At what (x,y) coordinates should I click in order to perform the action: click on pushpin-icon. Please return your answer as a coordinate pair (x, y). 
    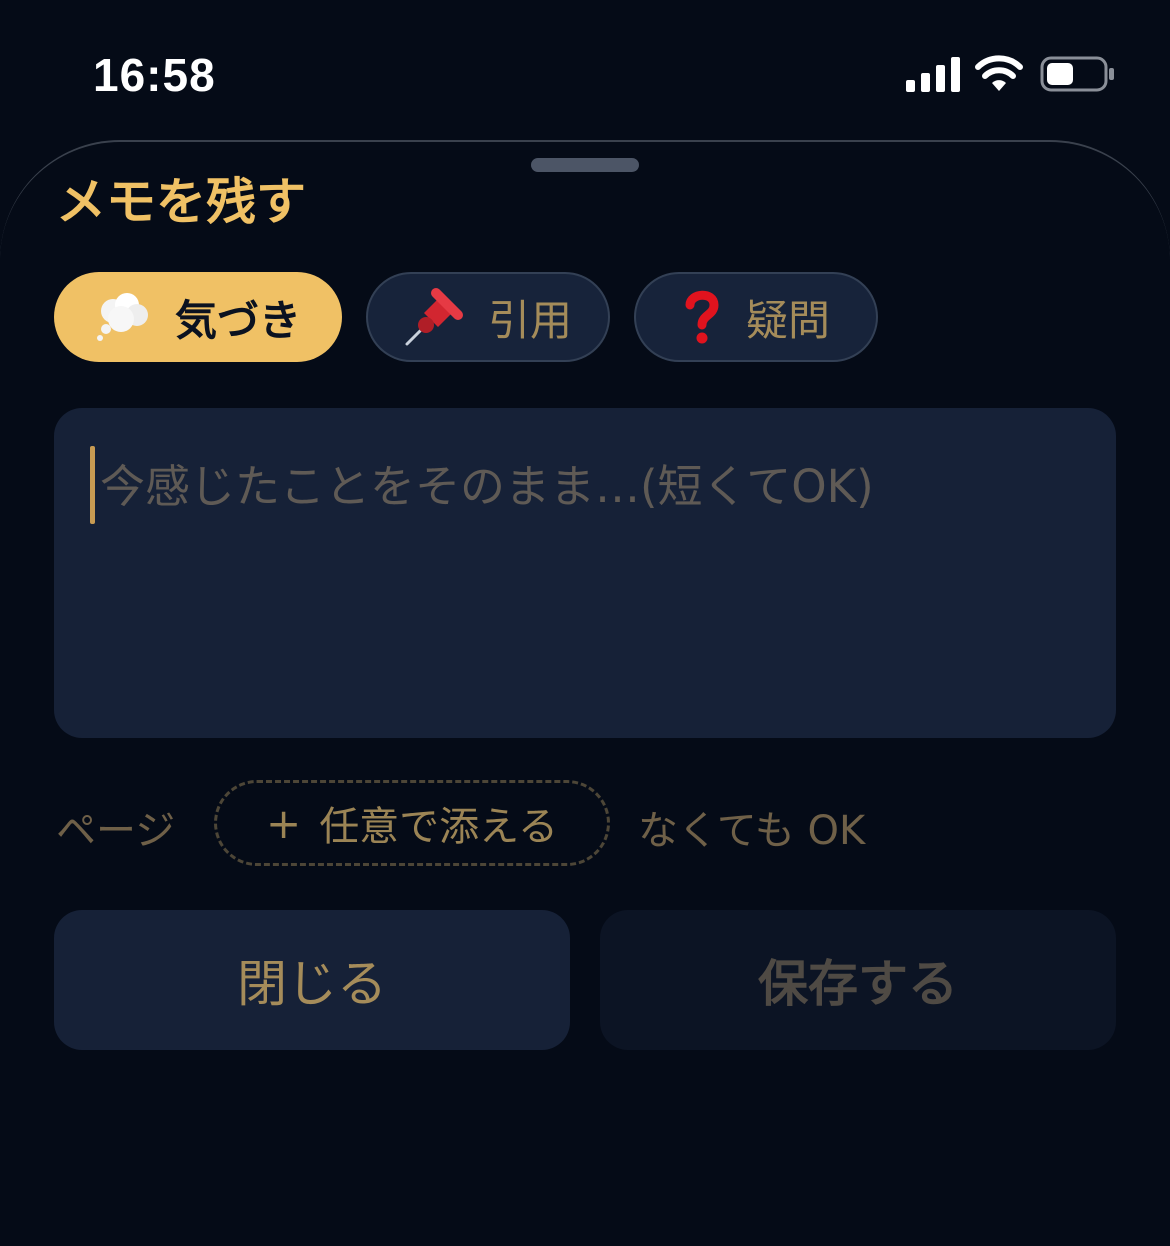
    Looking at the image, I should click on (434, 317).